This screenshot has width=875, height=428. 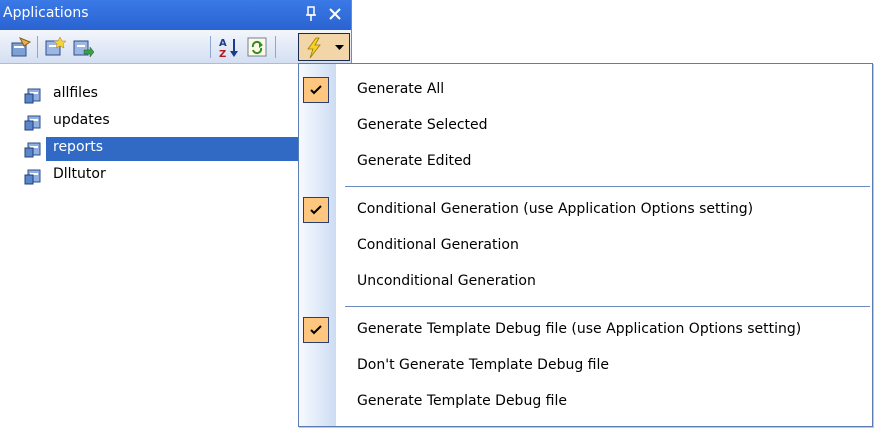 What do you see at coordinates (311, 14) in the screenshot?
I see `pin-icon` at bounding box center [311, 14].